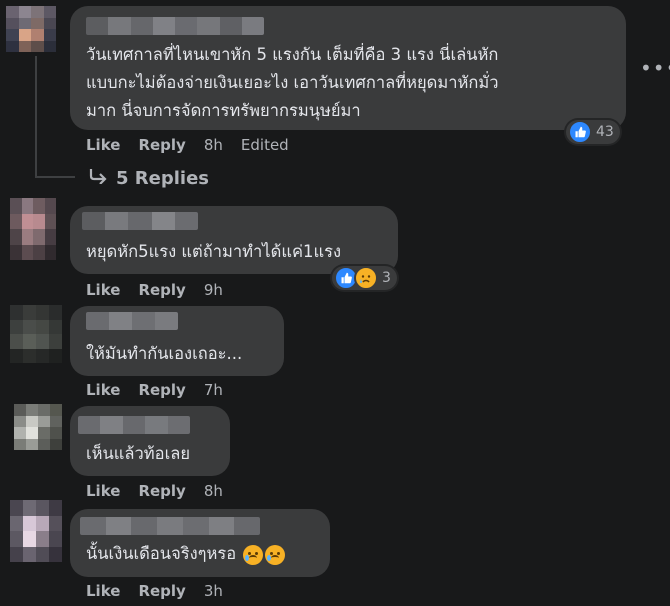  I want to click on reply-arrow-icon, so click(98, 178).